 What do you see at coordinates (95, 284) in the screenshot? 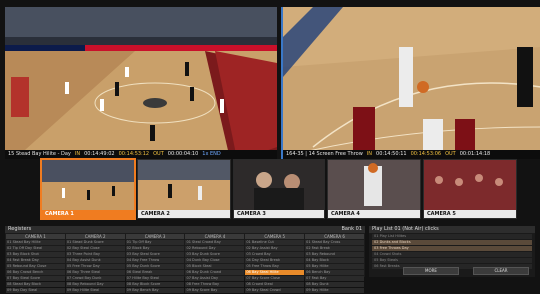
I see `register-cell: 08 Bay Rebound Day` at bounding box center [95, 284].